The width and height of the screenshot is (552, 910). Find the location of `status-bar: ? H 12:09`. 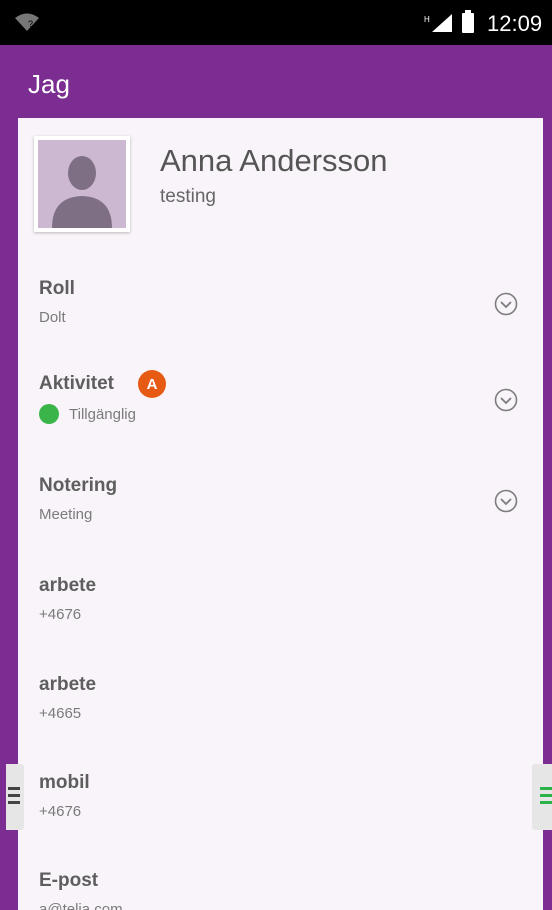

status-bar: ? H 12:09 is located at coordinates (276, 22).